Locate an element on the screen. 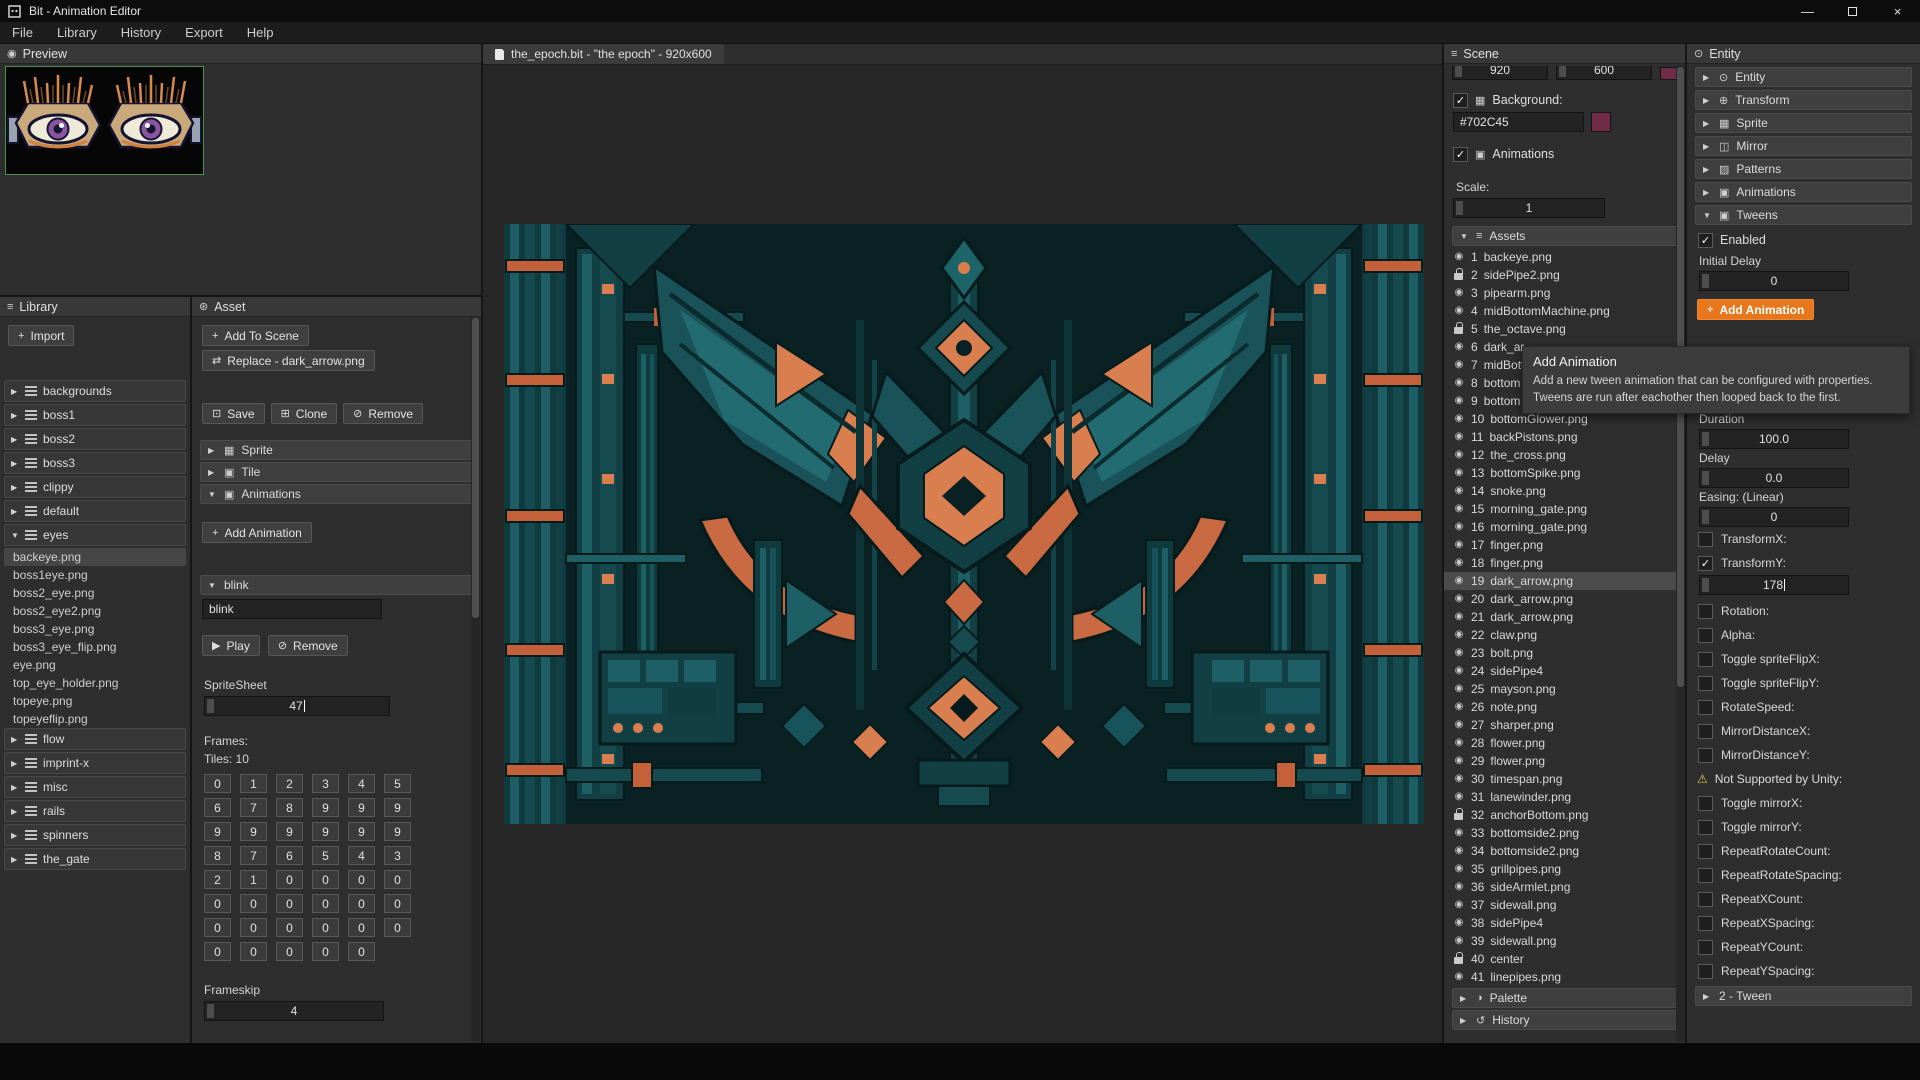 This screenshot has width=1920, height=1080. scene-asset-row: 36 sideArmlet.png is located at coordinates (1564, 887).